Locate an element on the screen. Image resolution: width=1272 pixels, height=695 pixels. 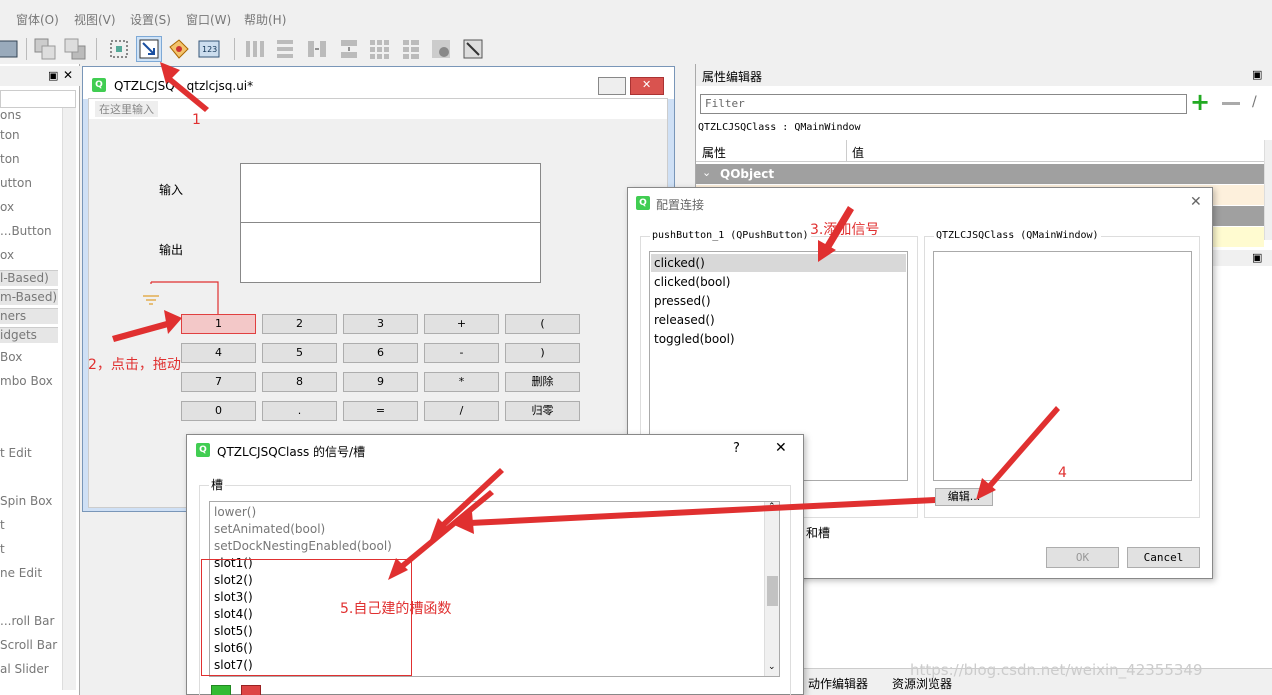
edit-buddies-icon is located at coordinates (179, 49).